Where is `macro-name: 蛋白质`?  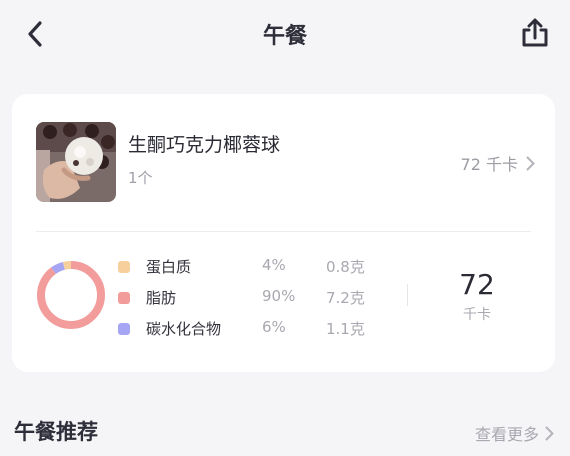
macro-name: 蛋白质 is located at coordinates (169, 267).